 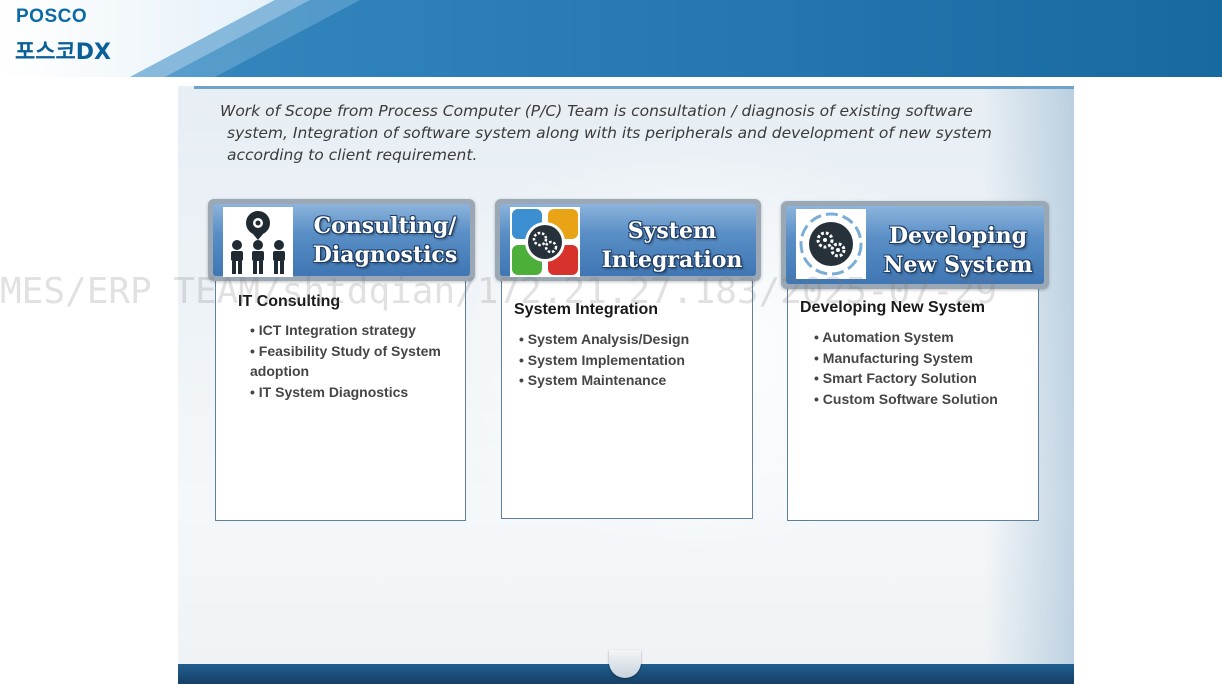 What do you see at coordinates (634, 87) in the screenshot?
I see `slide-top-line` at bounding box center [634, 87].